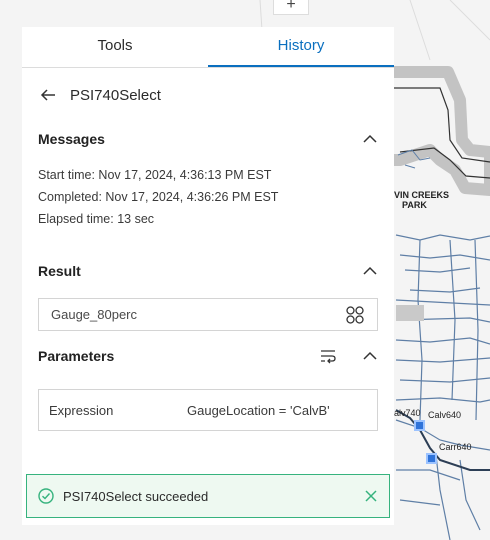 The width and height of the screenshot is (490, 540). I want to click on tab-tools: Tools, so click(115, 47).